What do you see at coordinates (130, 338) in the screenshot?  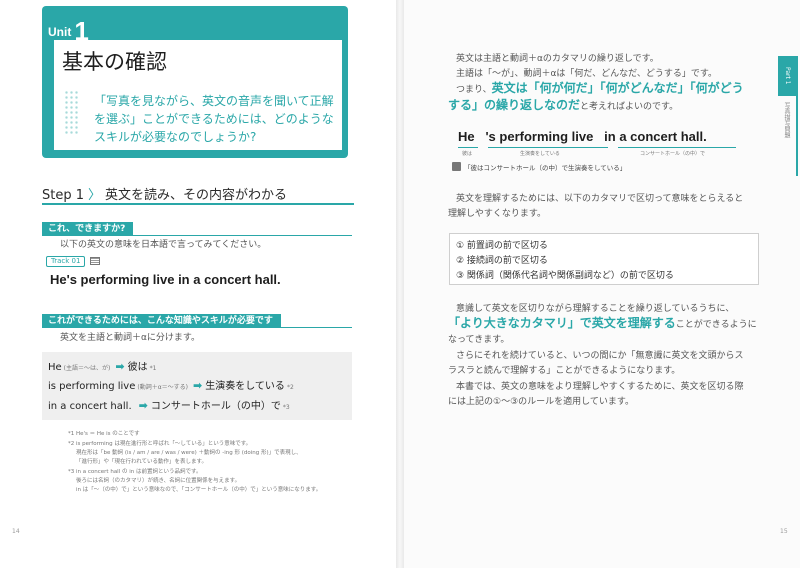 I see `needs-text: 英文を主語と動詞＋αに分けます。` at bounding box center [130, 338].